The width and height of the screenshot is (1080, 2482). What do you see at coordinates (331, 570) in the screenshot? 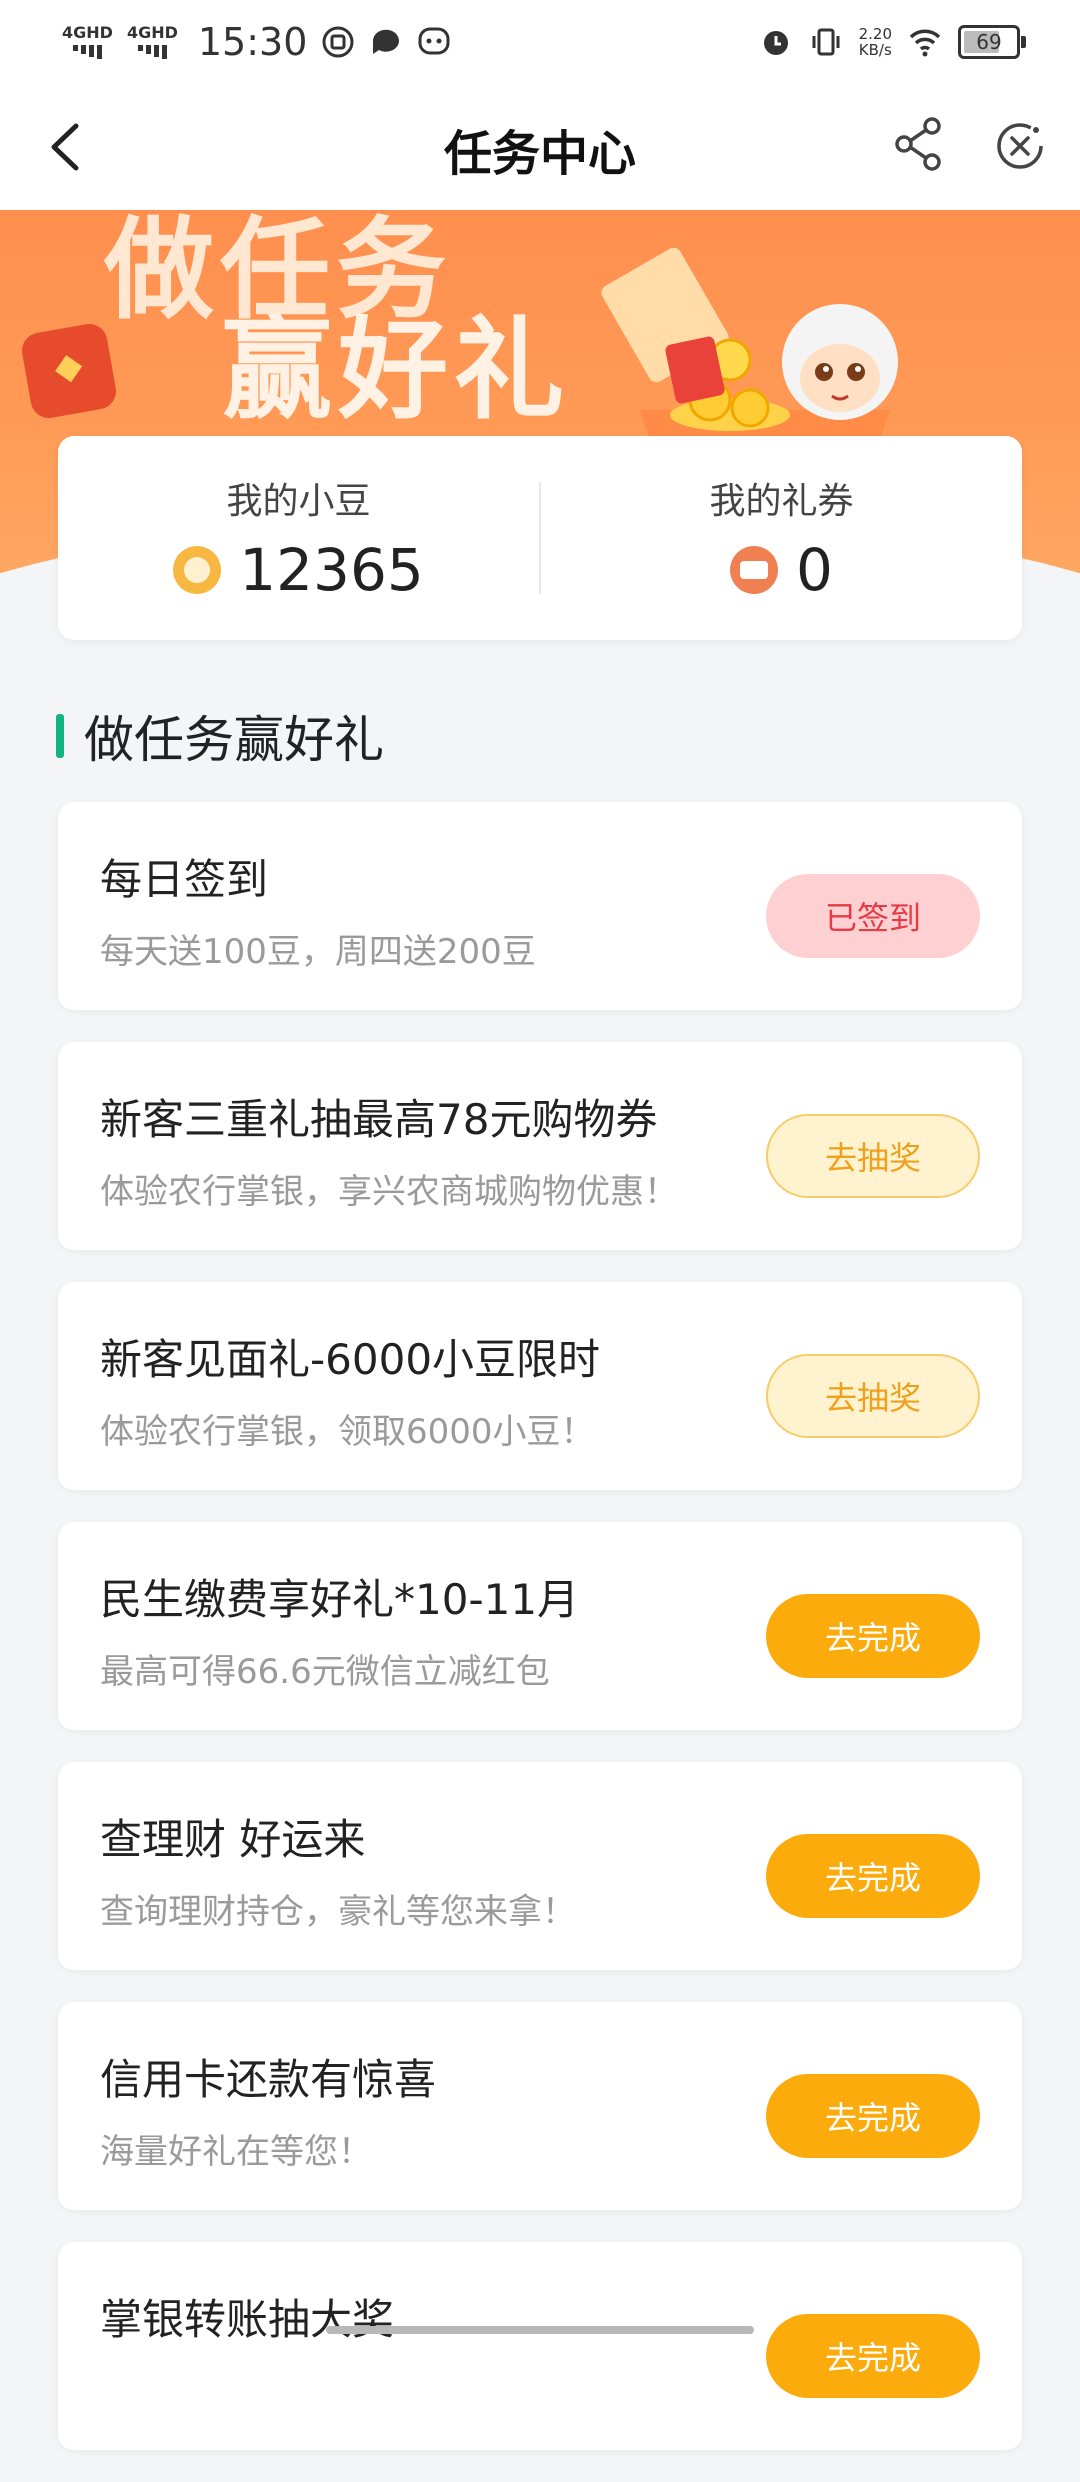
I see `beans-value: 12365` at bounding box center [331, 570].